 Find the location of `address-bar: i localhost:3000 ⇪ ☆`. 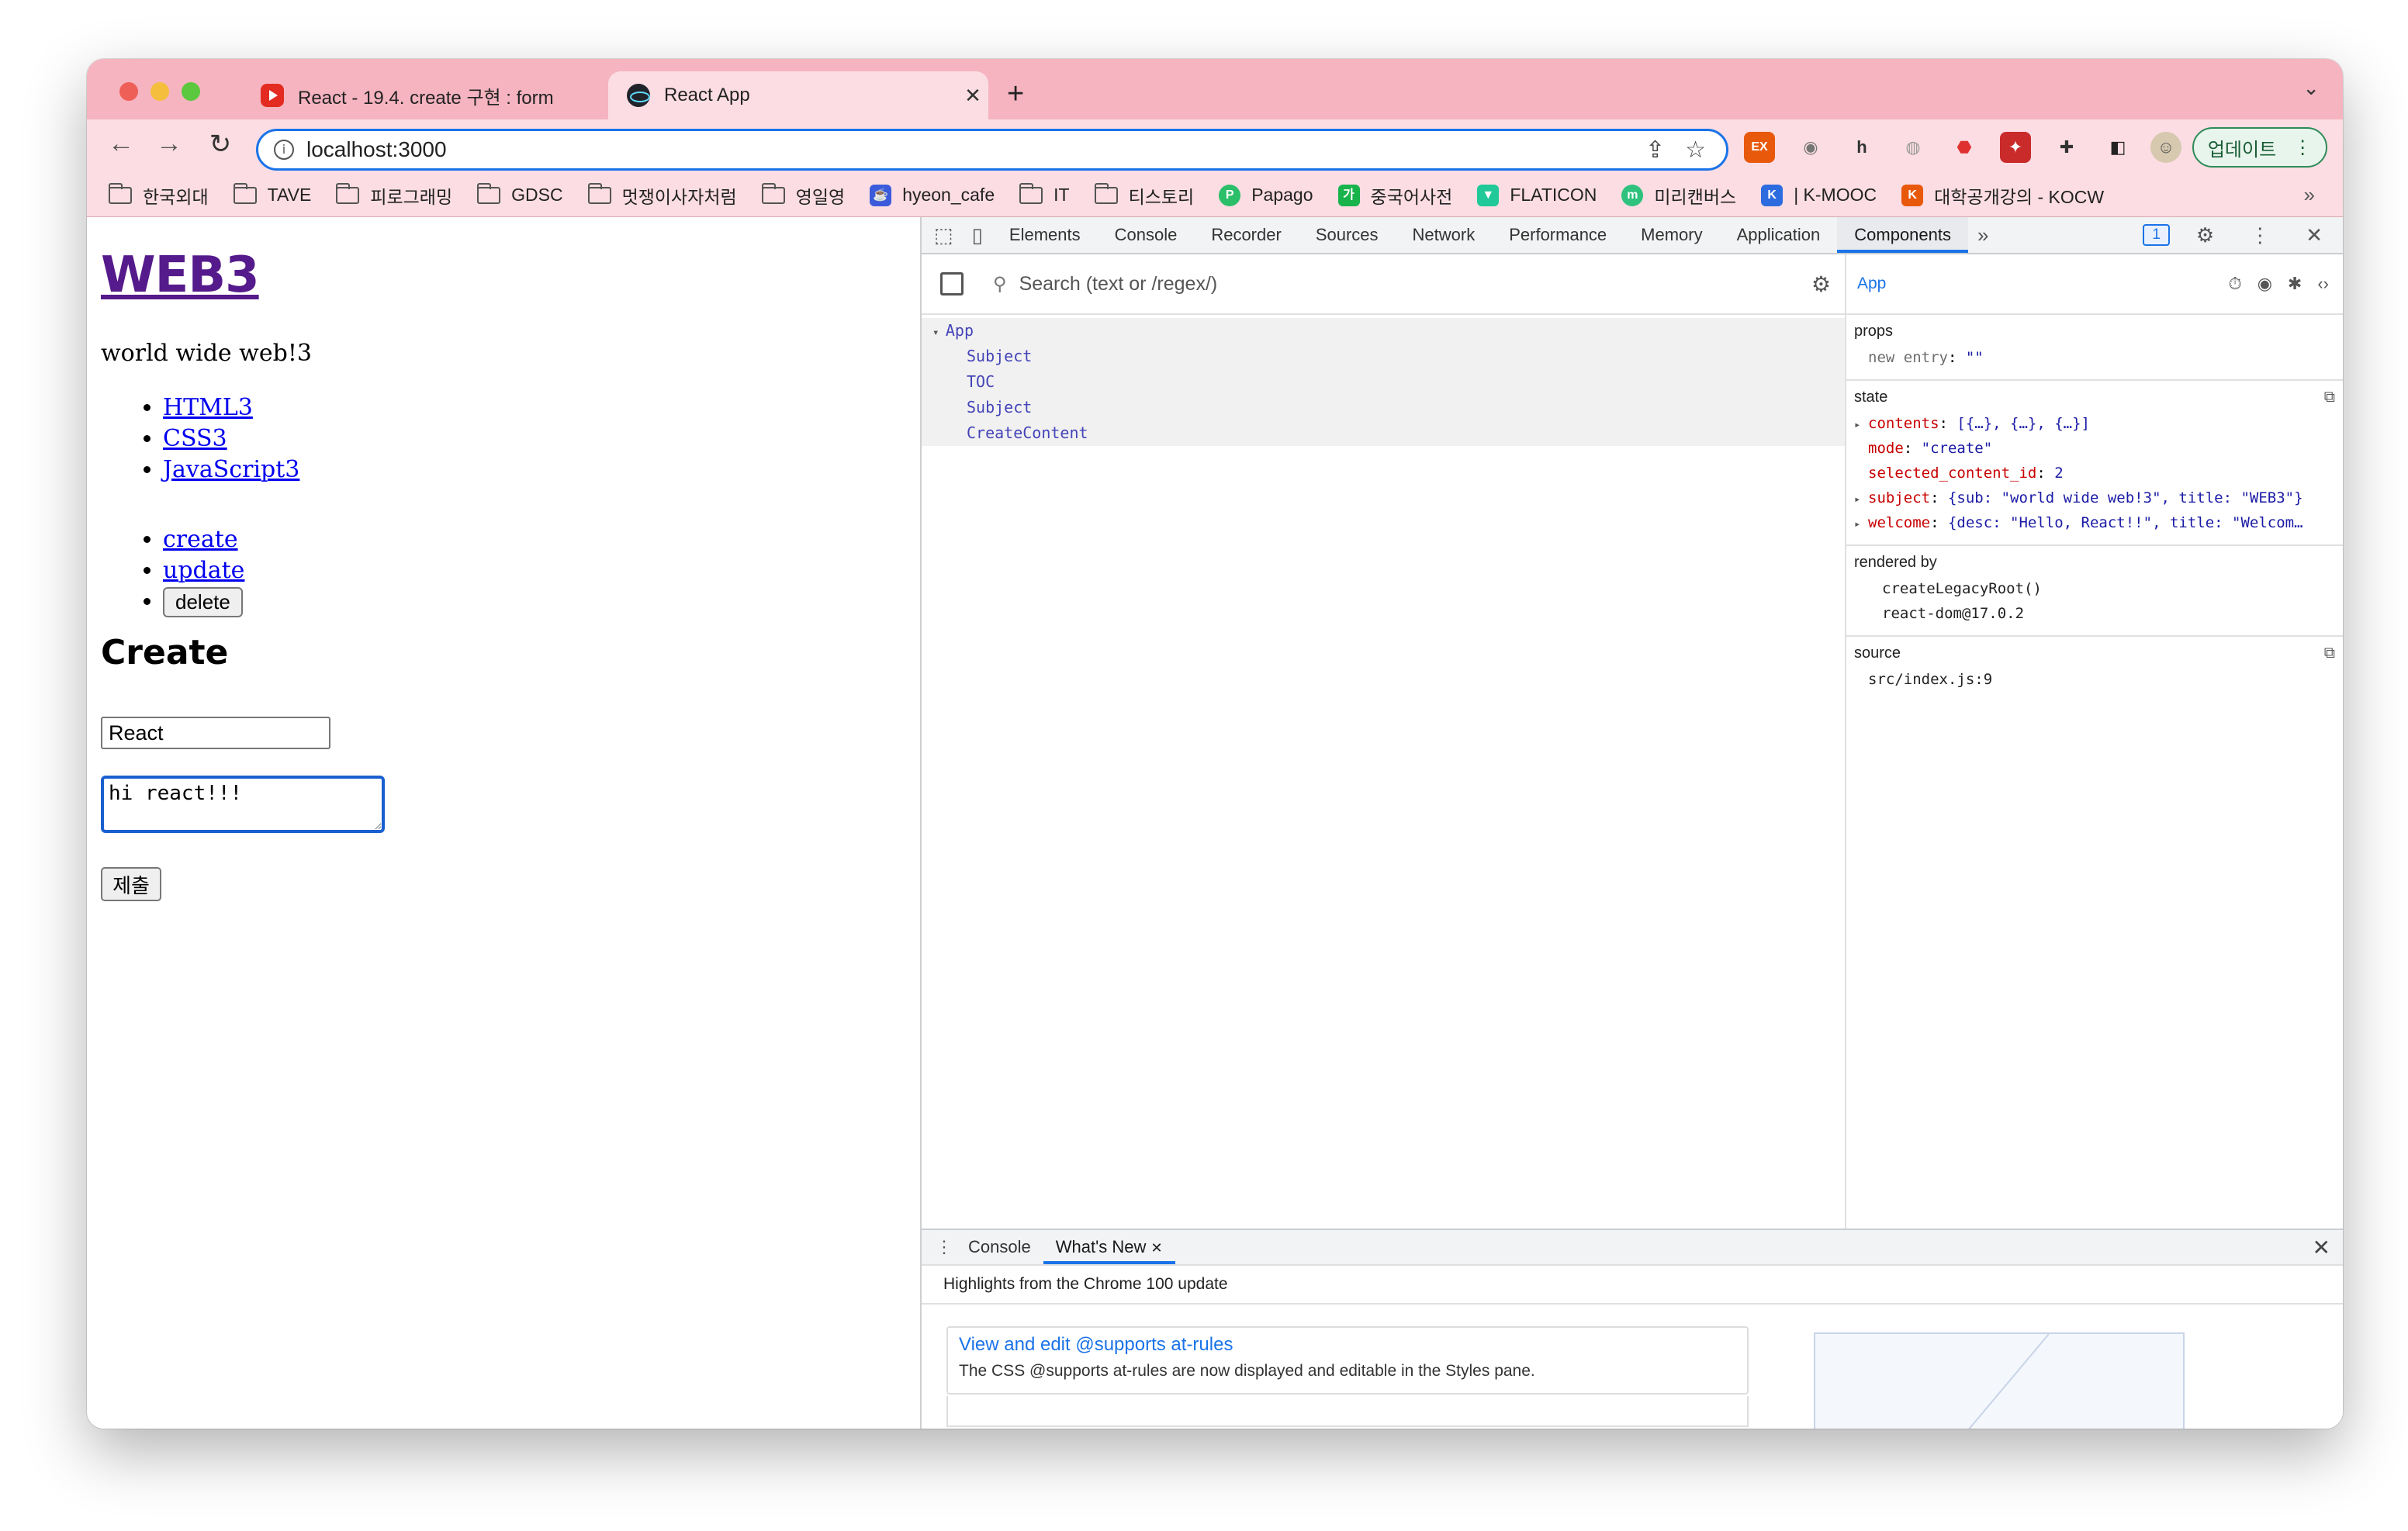

address-bar: i localhost:3000 ⇪ ☆ is located at coordinates (992, 150).